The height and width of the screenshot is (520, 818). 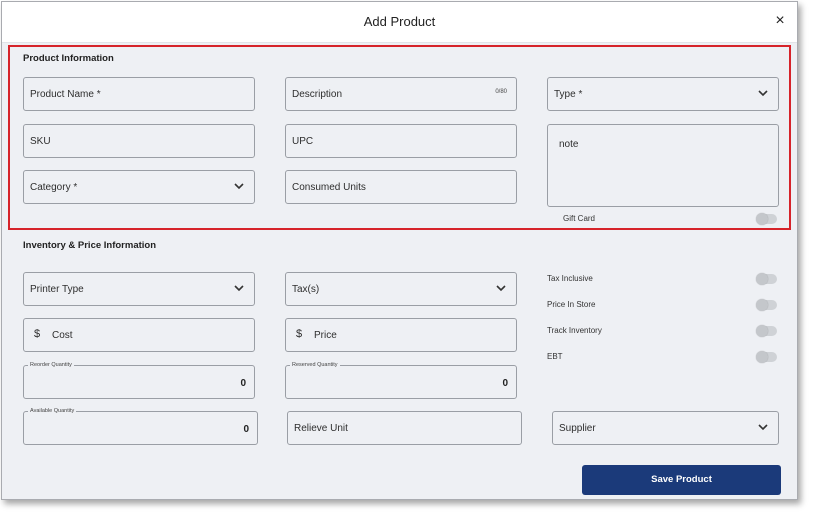 What do you see at coordinates (51, 365) in the screenshot?
I see `reorder-quantity-label: Reorder Quantity` at bounding box center [51, 365].